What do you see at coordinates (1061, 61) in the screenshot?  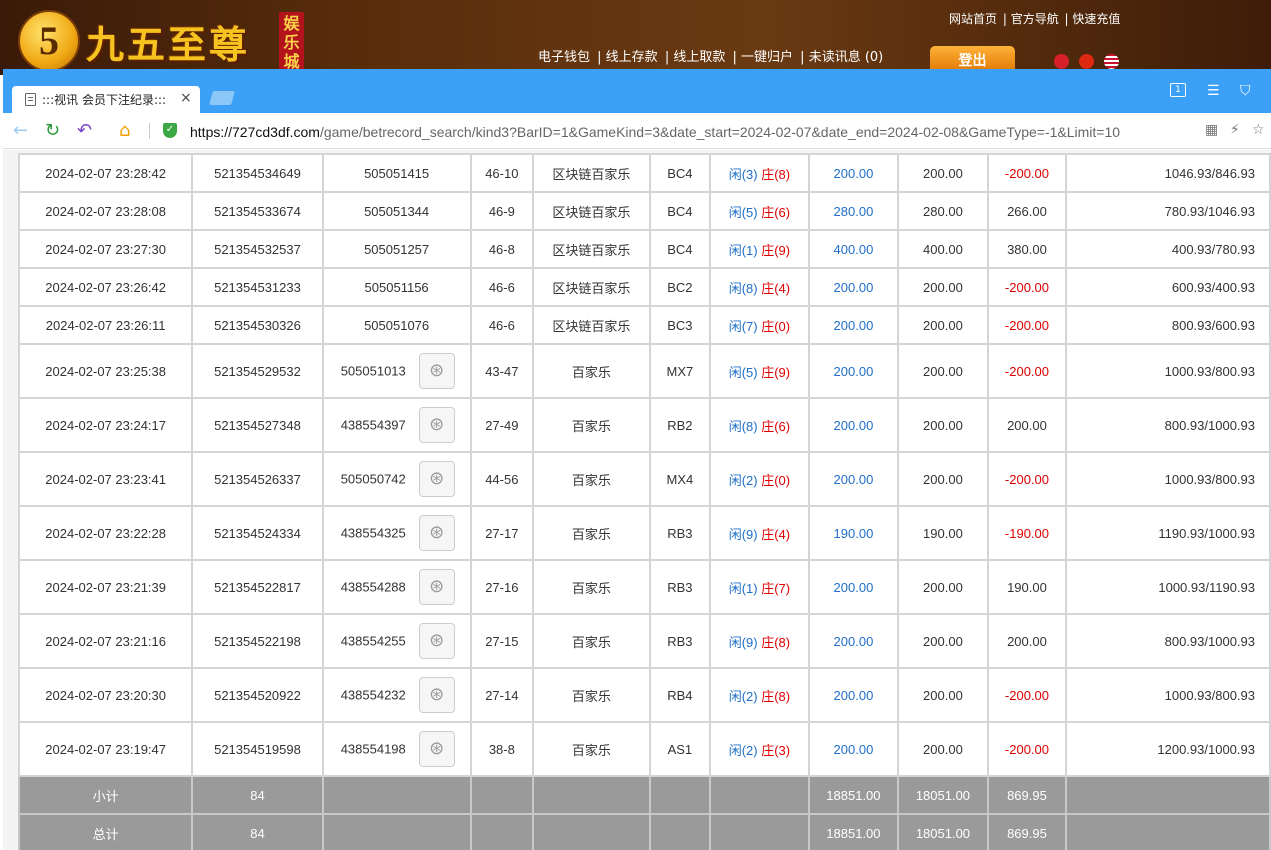 I see `hk-flag-icon` at bounding box center [1061, 61].